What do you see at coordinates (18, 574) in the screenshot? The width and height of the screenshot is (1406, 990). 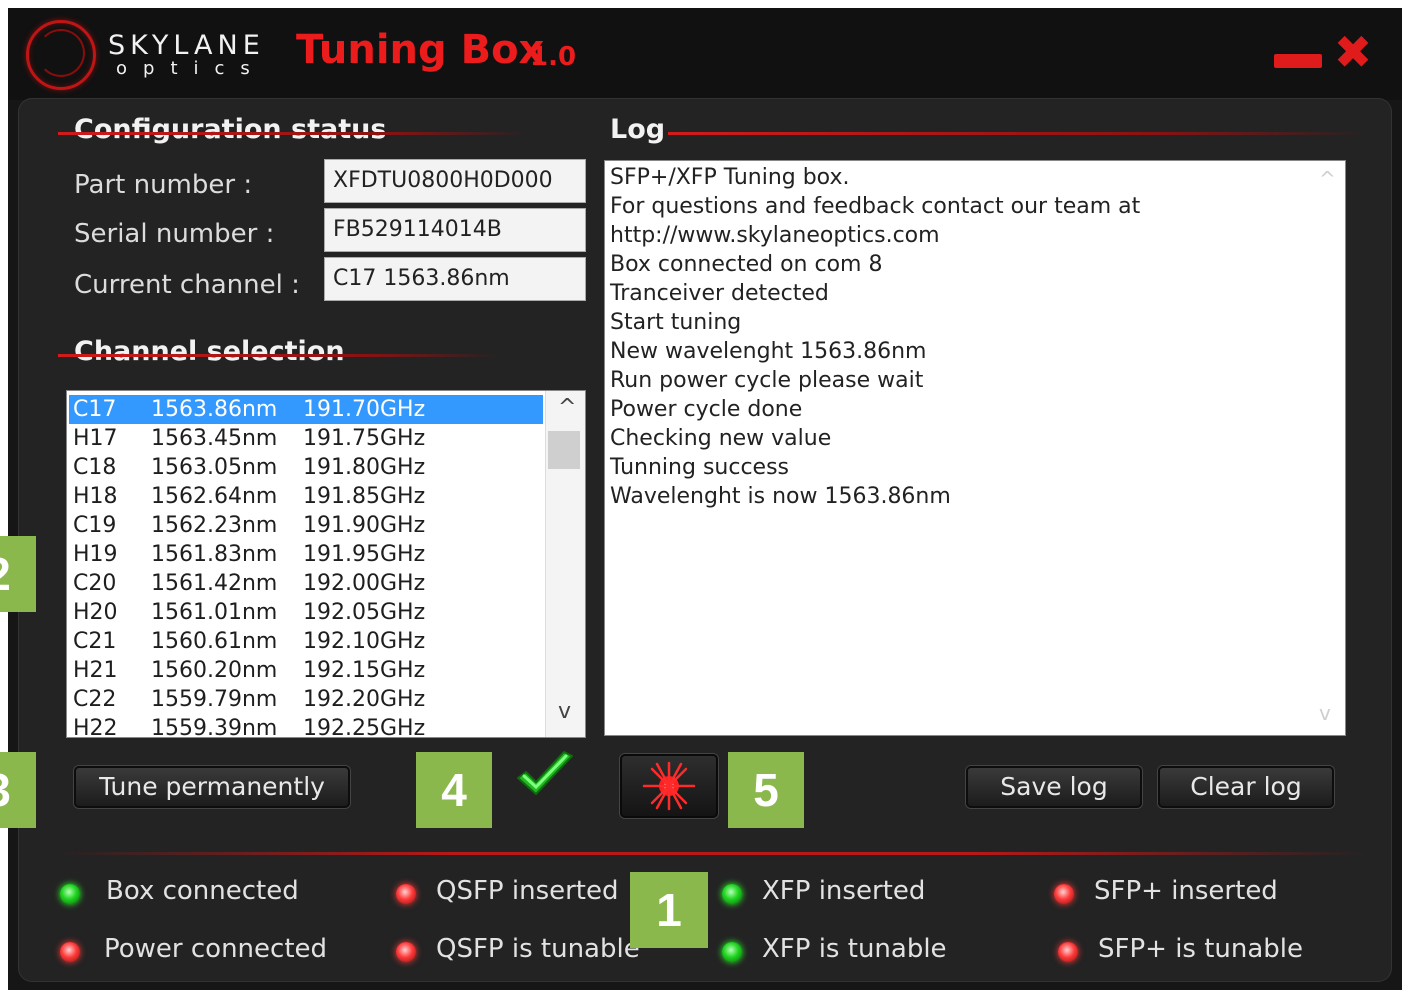 I see `annotation-badge-2: 2` at bounding box center [18, 574].